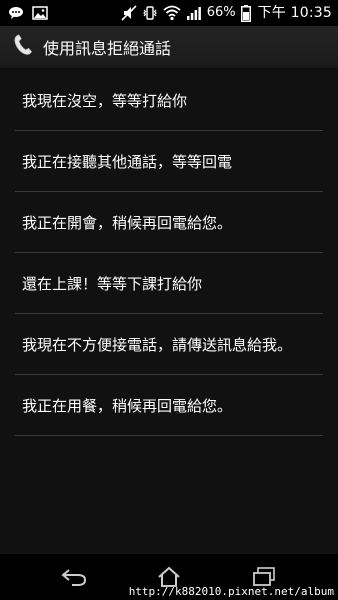 The image size is (338, 600). I want to click on message-label: 還在上課！等等下課打給你, so click(112, 283).